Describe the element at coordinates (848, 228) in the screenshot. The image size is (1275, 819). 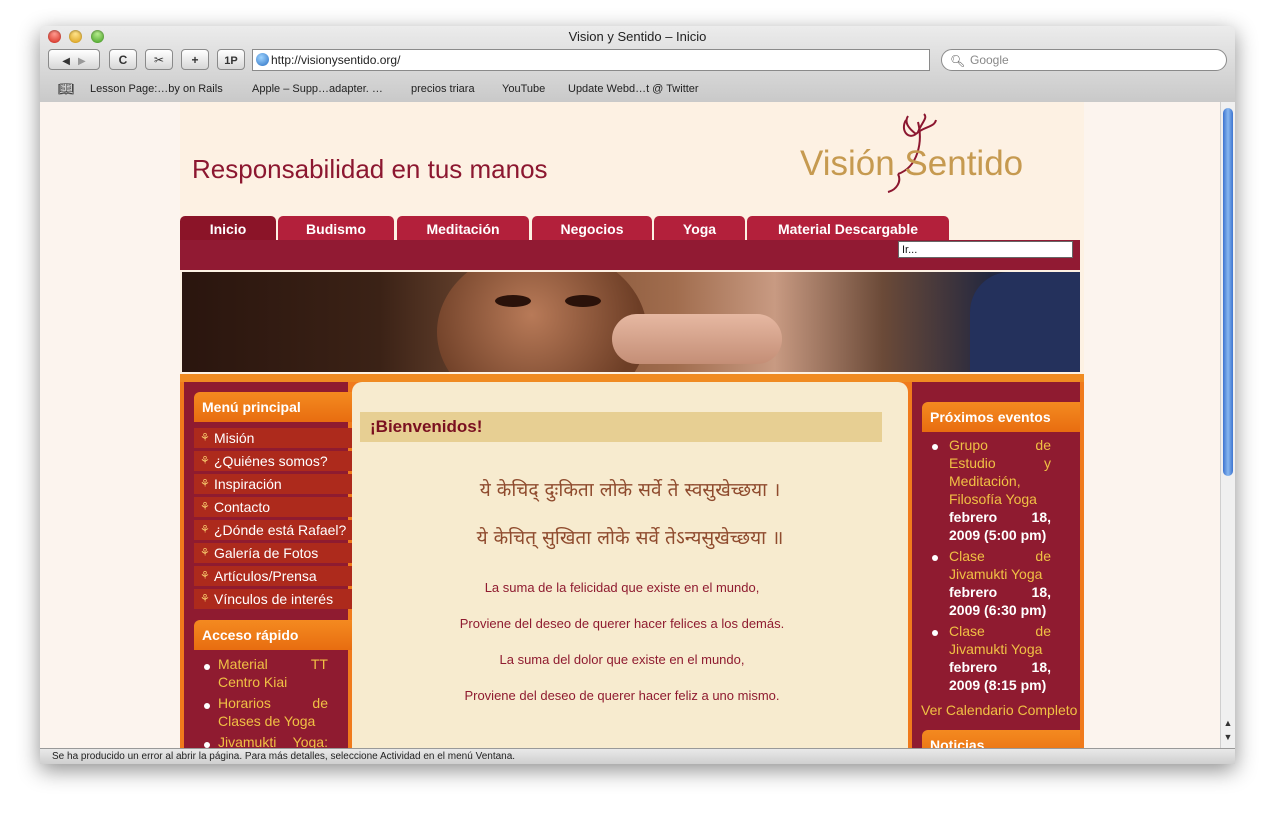
I see `tab-material-descargable: Material Descargable` at that location.